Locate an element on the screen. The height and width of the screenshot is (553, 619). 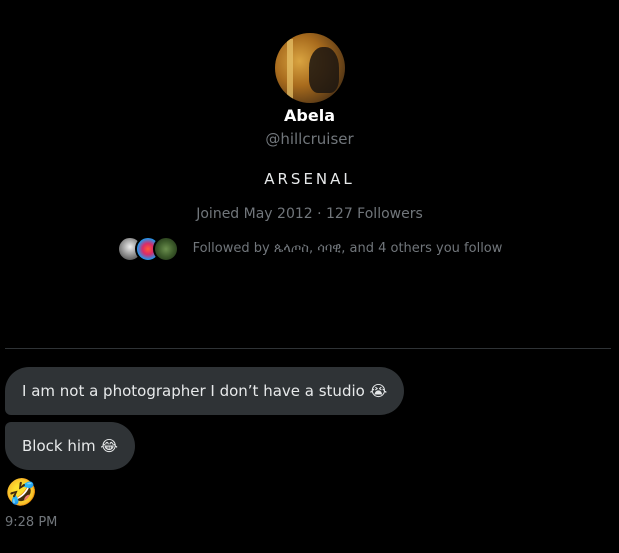
message-bubble: Block him 😂 is located at coordinates (70, 446).